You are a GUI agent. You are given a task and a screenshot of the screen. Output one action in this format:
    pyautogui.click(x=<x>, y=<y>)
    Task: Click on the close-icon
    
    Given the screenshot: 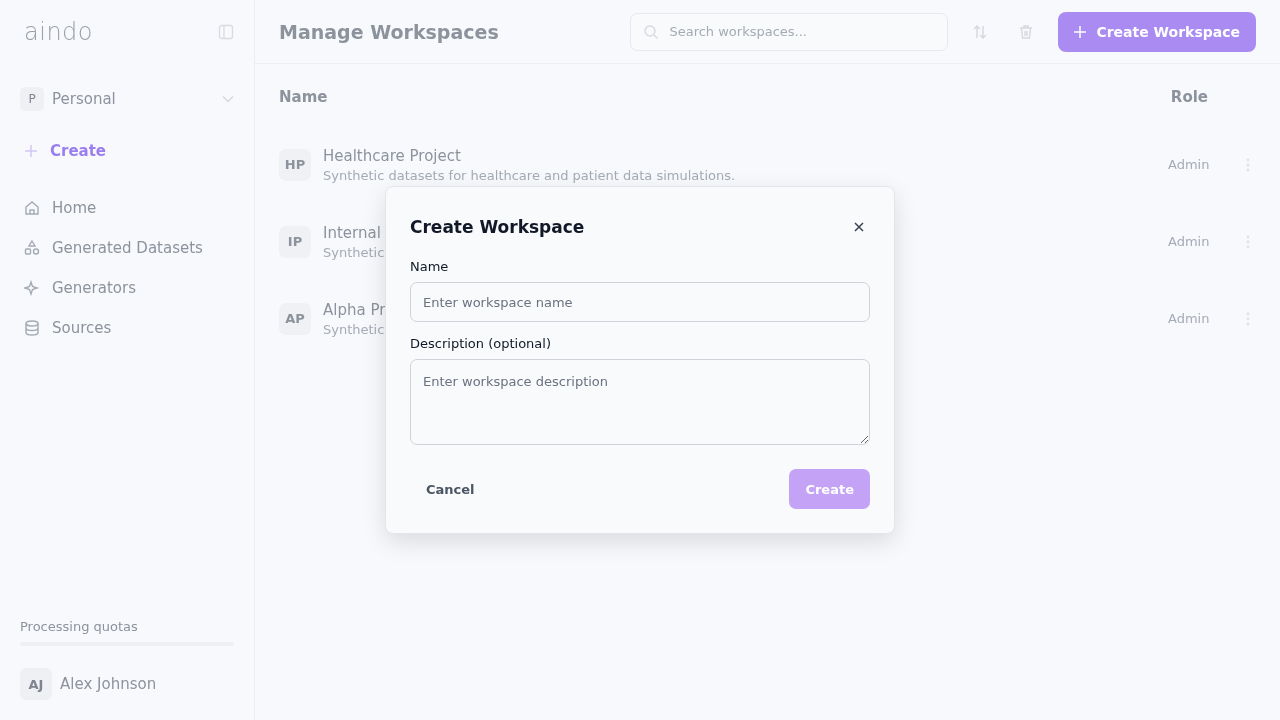 What is the action you would take?
    pyautogui.click(x=859, y=227)
    